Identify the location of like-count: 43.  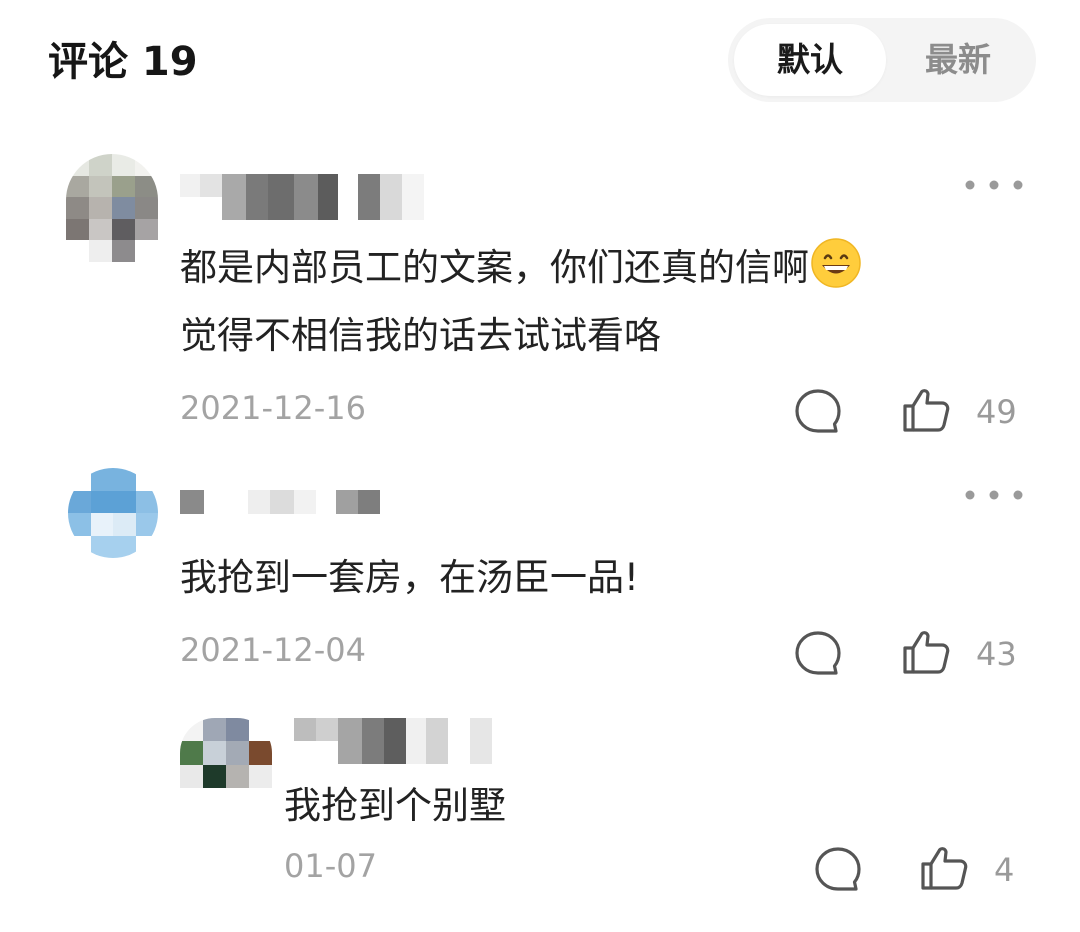
(996, 654).